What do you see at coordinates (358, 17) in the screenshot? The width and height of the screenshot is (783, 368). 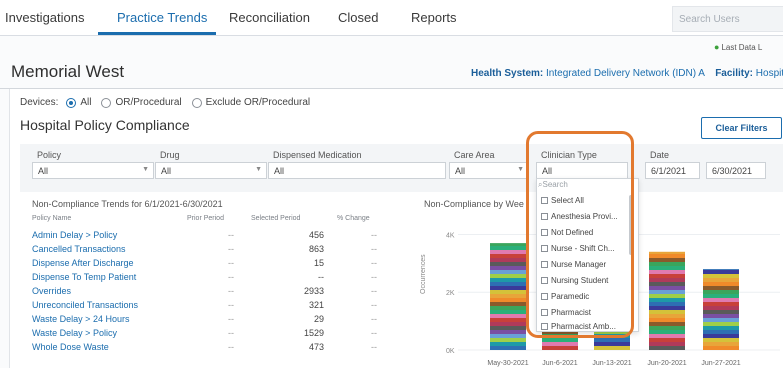 I see `tab-closed: Closed` at bounding box center [358, 17].